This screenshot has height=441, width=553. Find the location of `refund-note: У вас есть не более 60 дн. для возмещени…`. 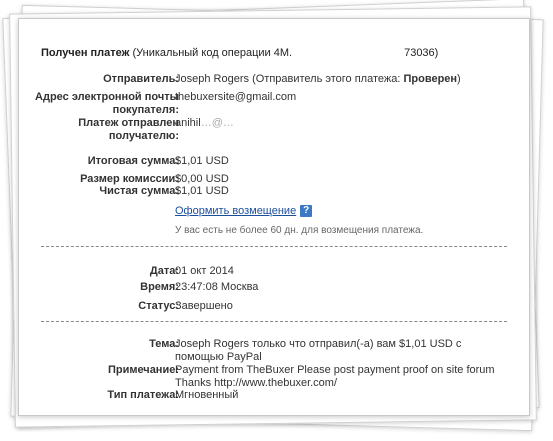

refund-note: У вас есть не более 60 дн. для возмещени… is located at coordinates (299, 230).